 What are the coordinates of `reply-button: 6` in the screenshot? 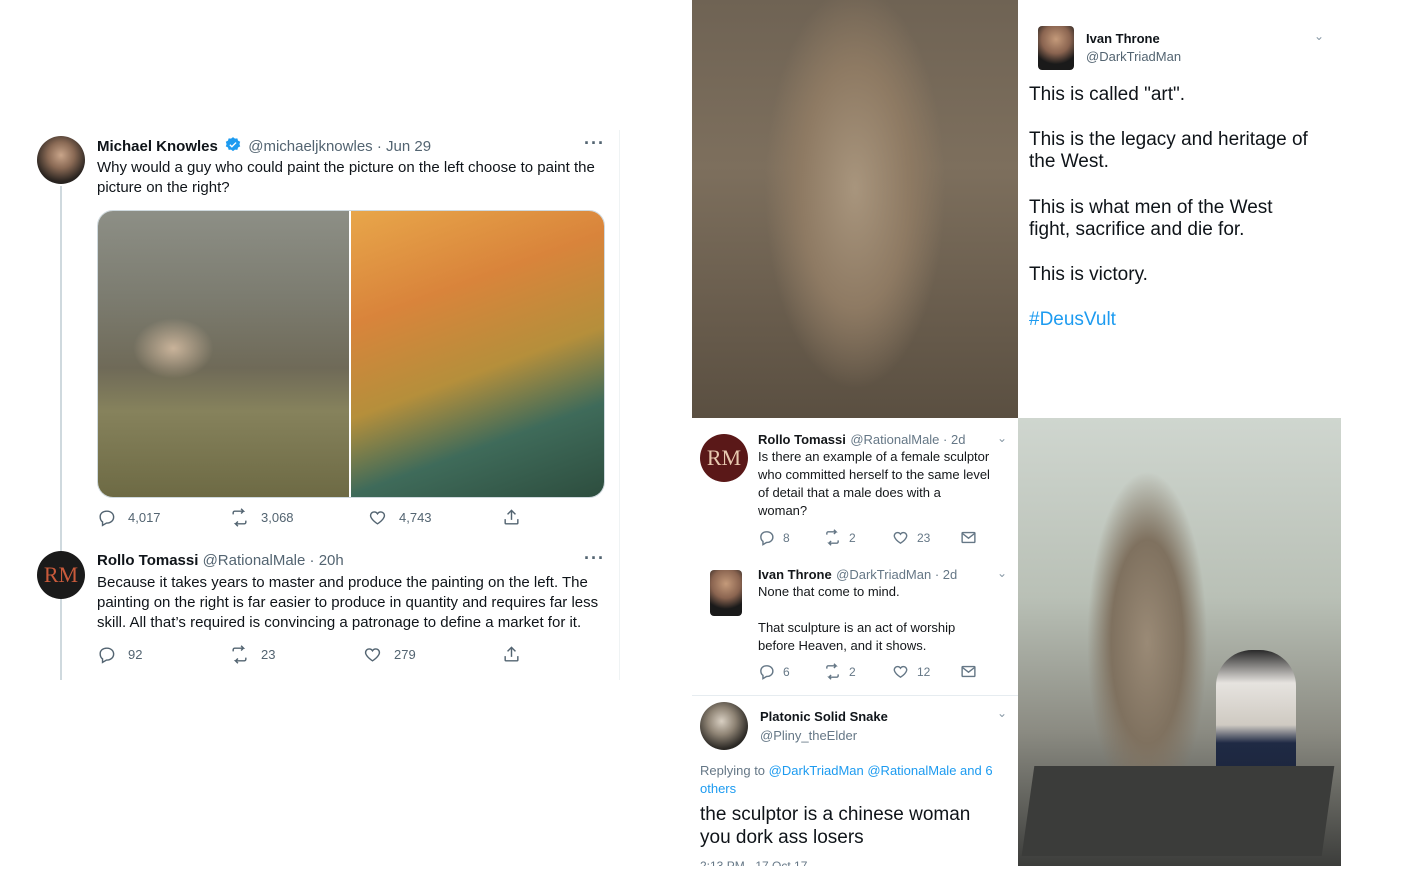 It's located at (774, 671).